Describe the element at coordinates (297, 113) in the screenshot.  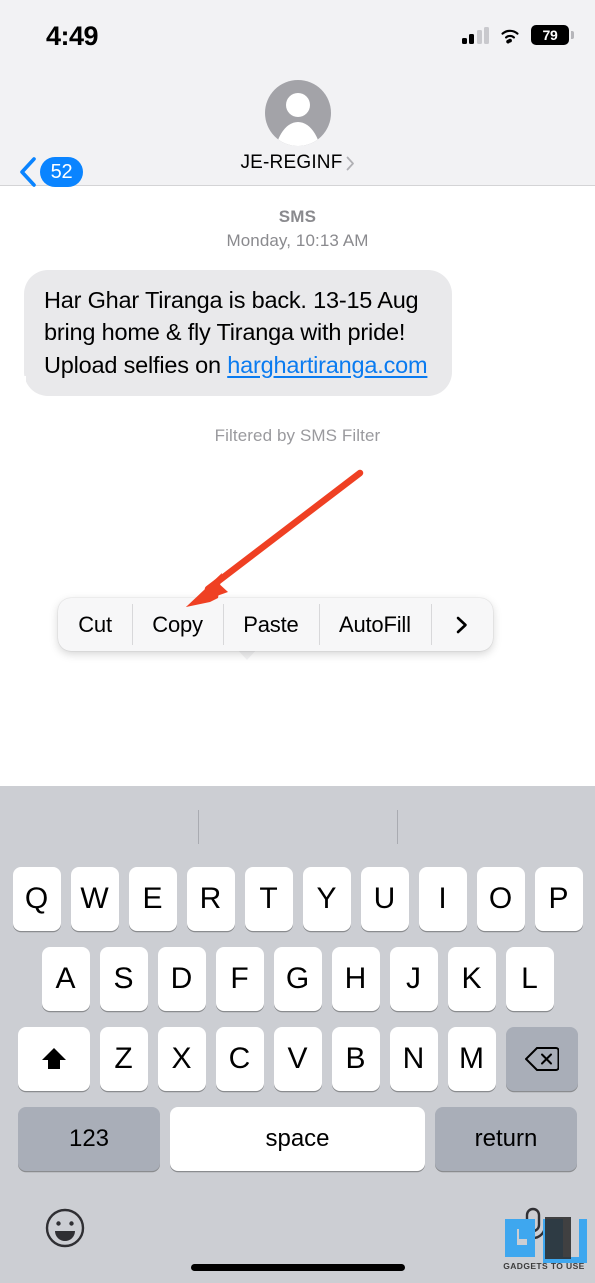
I see `person-avatar-icon` at that location.